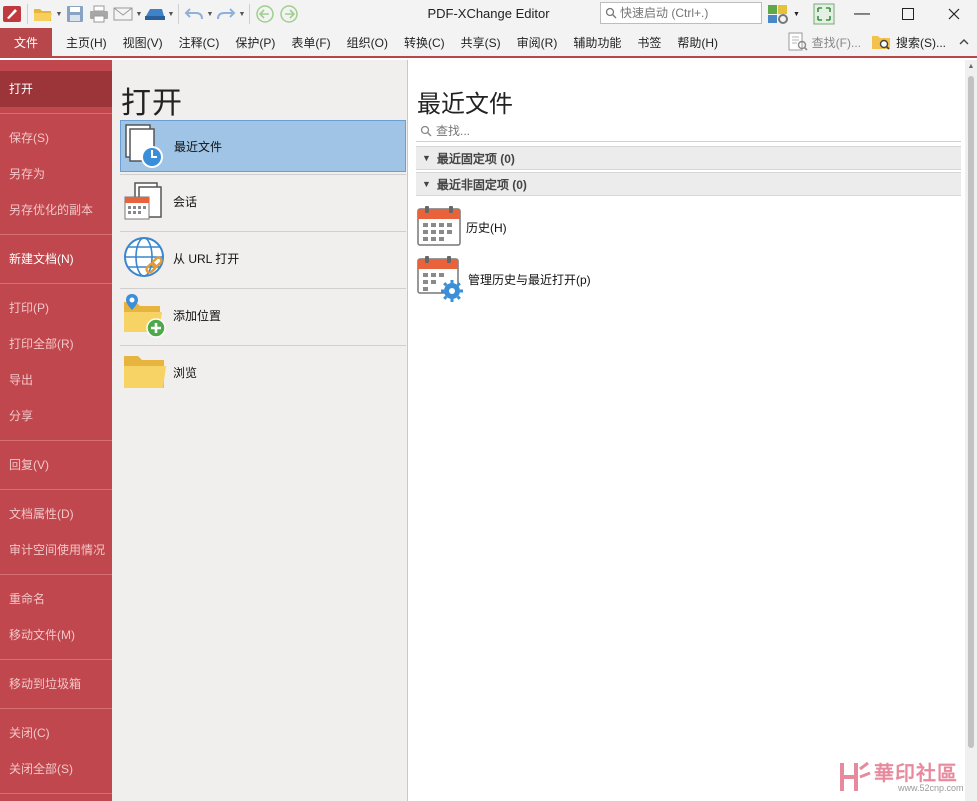 The height and width of the screenshot is (801, 977). I want to click on nav-save-optimized-copy: 另存优化的副本, so click(56, 210).